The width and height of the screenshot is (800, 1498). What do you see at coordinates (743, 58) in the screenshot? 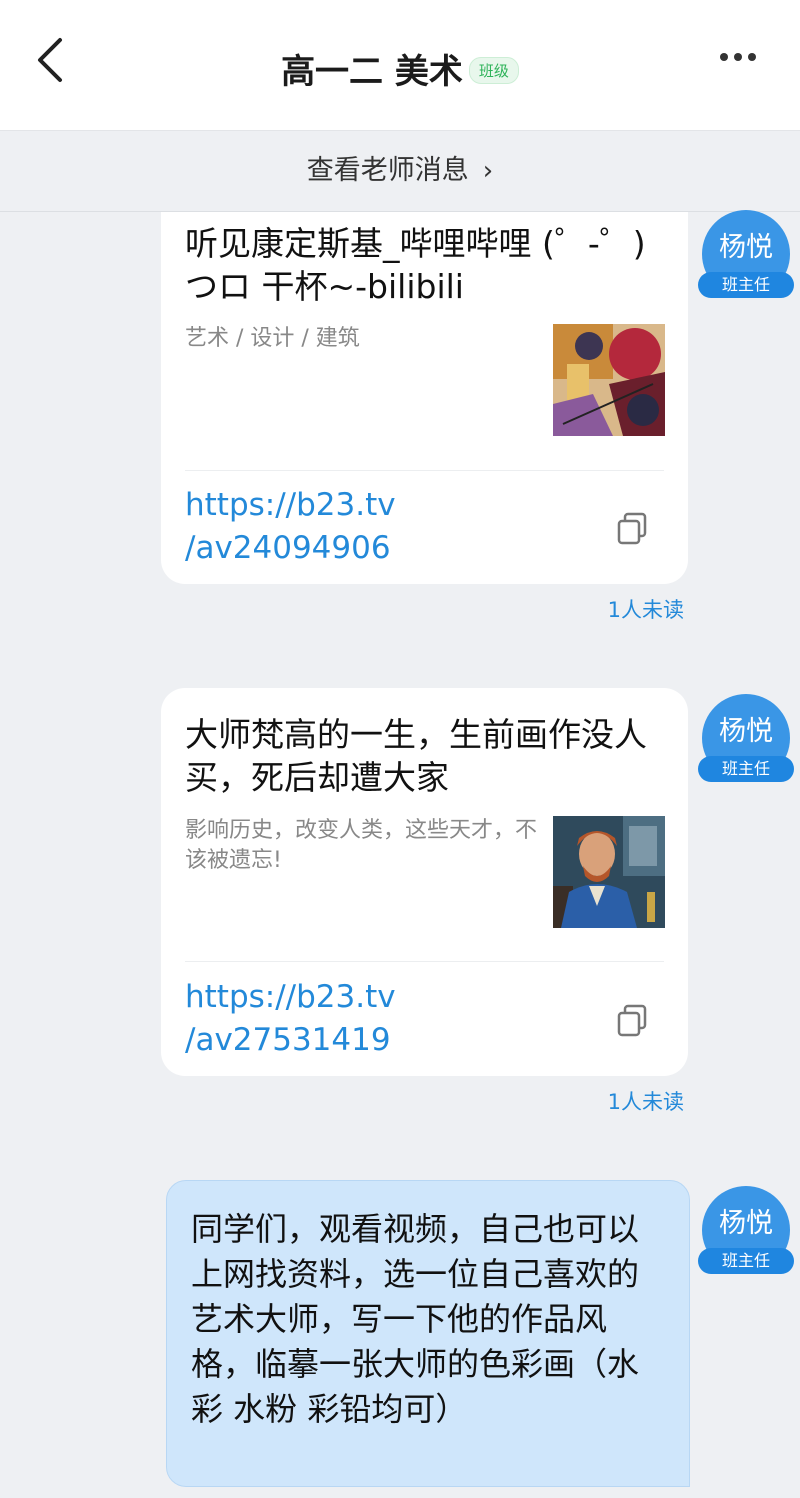
I see `more-options-button` at bounding box center [743, 58].